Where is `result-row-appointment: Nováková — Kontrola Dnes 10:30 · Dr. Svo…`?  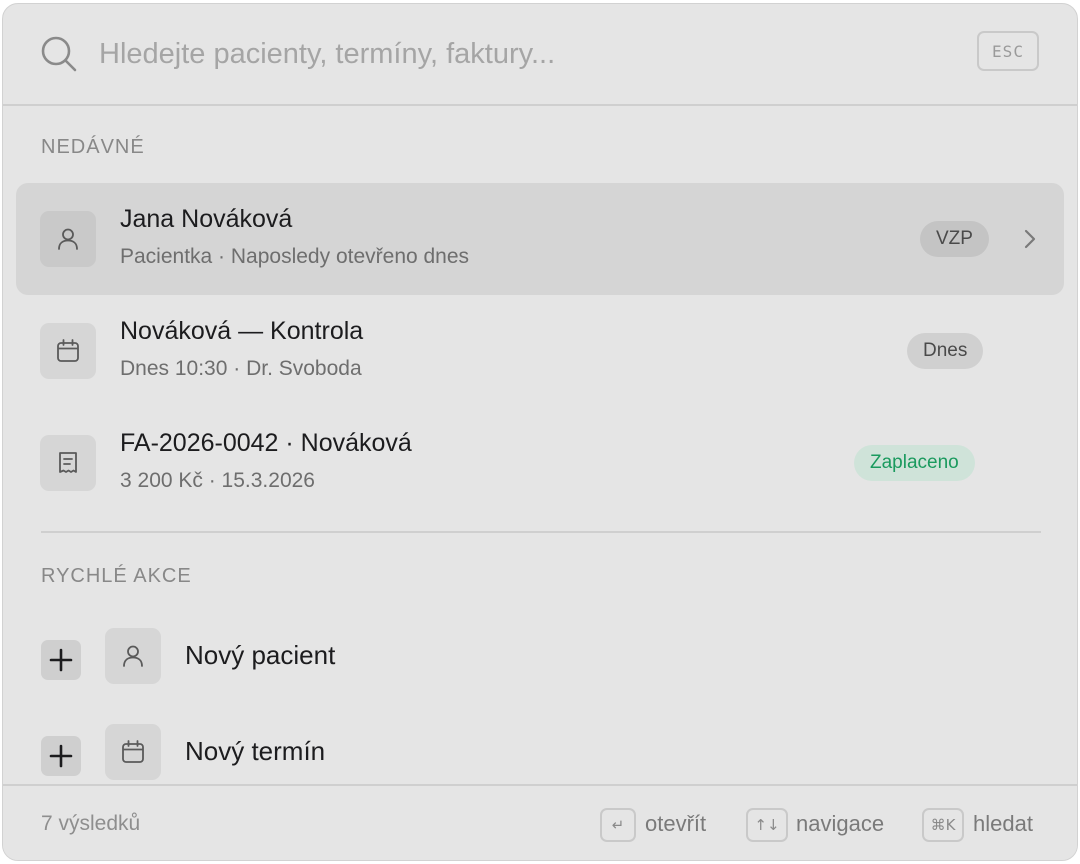
result-row-appointment: Nováková — Kontrola Dnes 10:30 · Dr. Svo… is located at coordinates (540, 351).